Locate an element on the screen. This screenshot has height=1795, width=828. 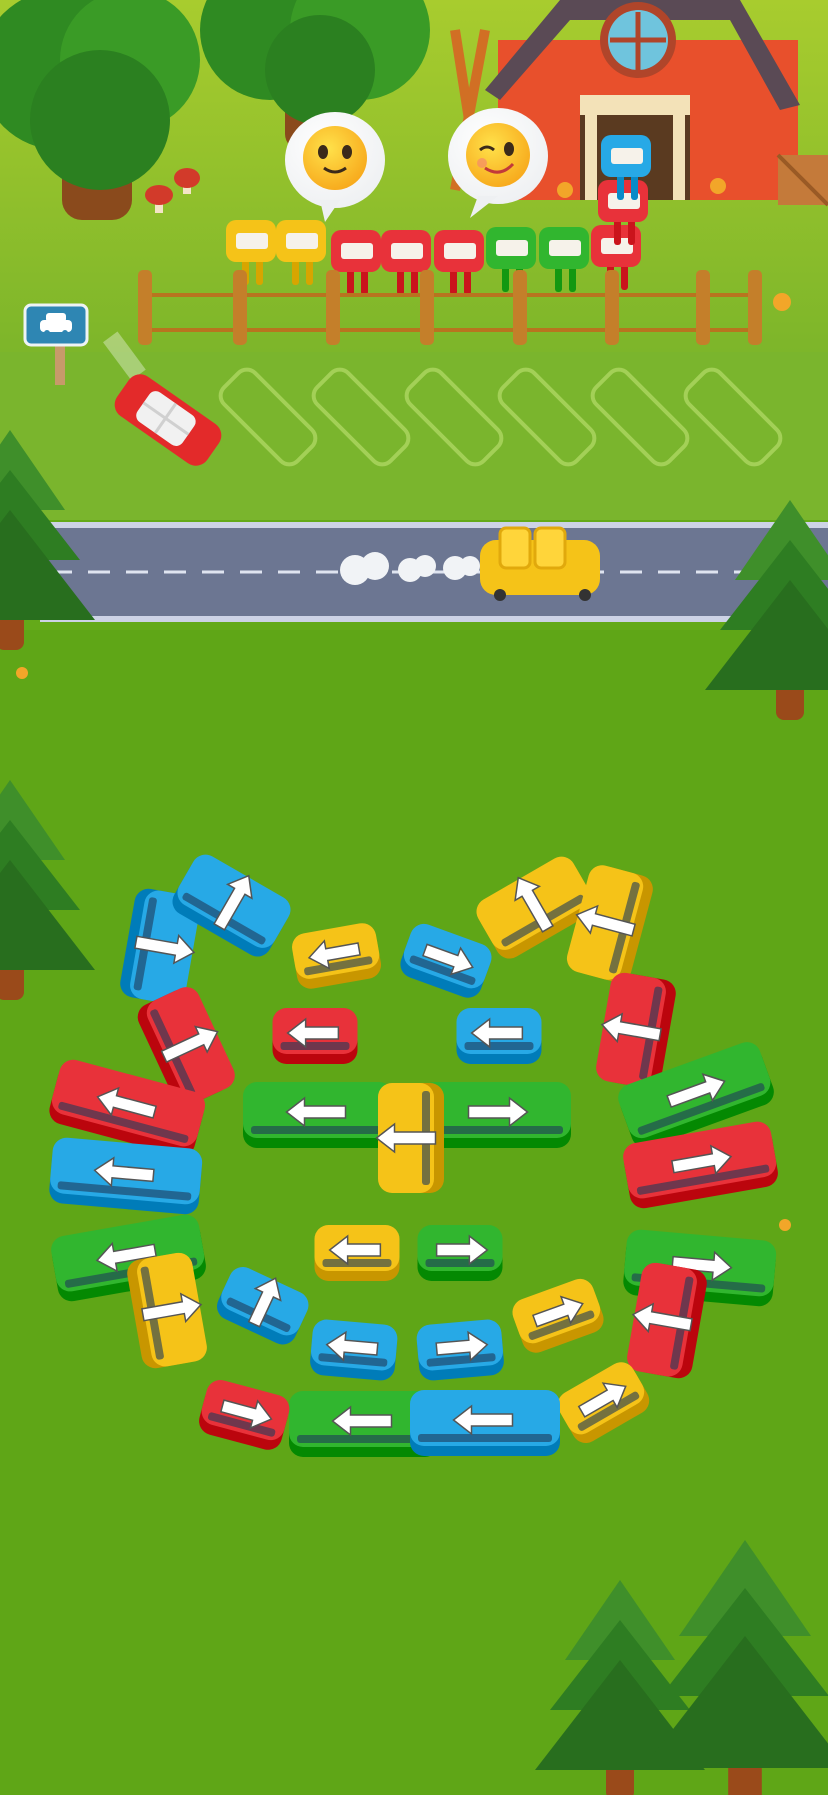
red-car-arrow-left is located at coordinates (315, 1036).